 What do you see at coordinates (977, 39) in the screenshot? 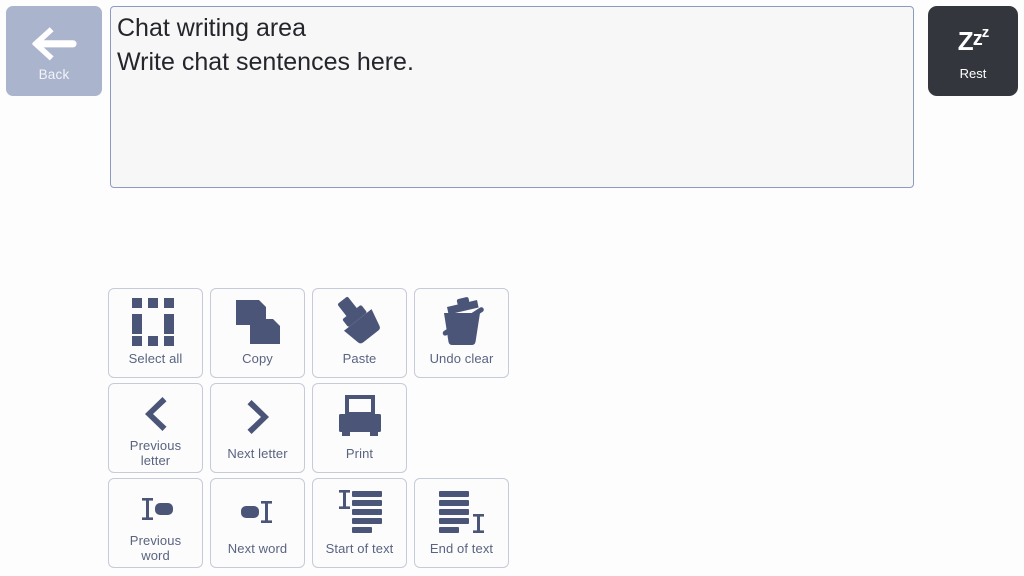
I see `zzz-letter-2: z` at bounding box center [977, 39].